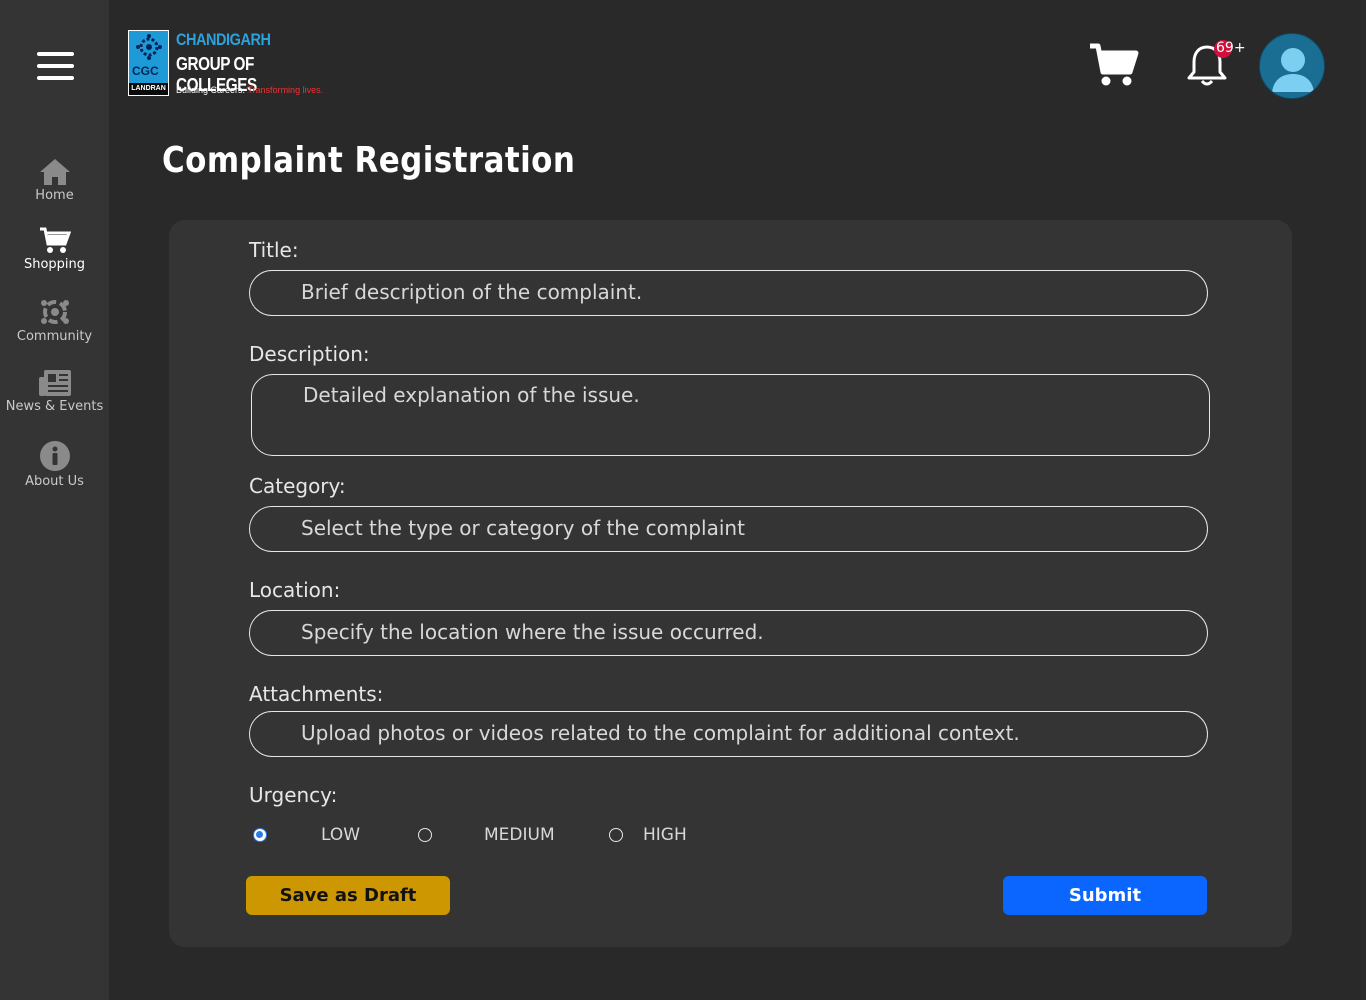 Image resolution: width=1366 pixels, height=1000 pixels. I want to click on sidebar-item-about-us: About Us, so click(54, 464).